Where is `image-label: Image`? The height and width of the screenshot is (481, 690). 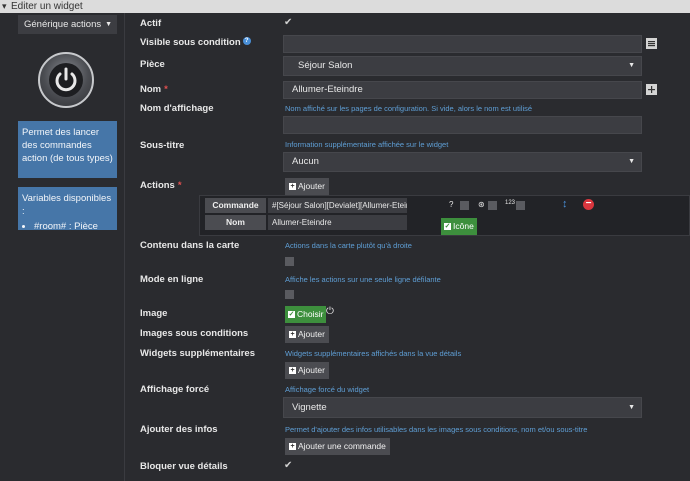
image-label: Image is located at coordinates (154, 313).